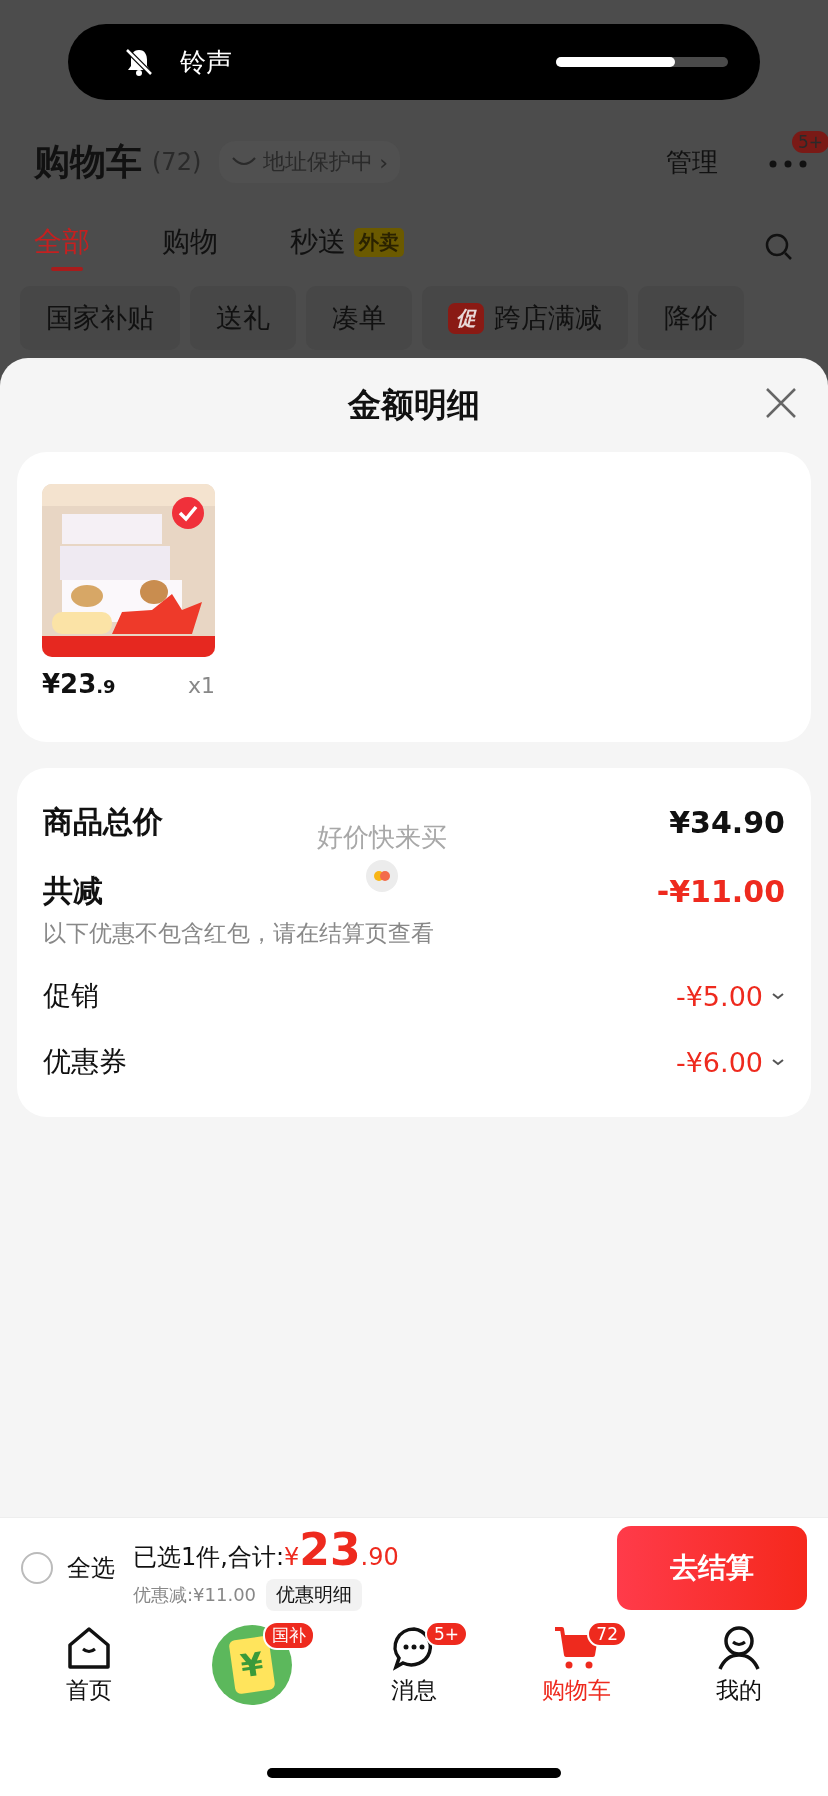 This screenshot has height=1796, width=828. Describe the element at coordinates (712, 1567) in the screenshot. I see `checkout-button: 去结算` at that location.